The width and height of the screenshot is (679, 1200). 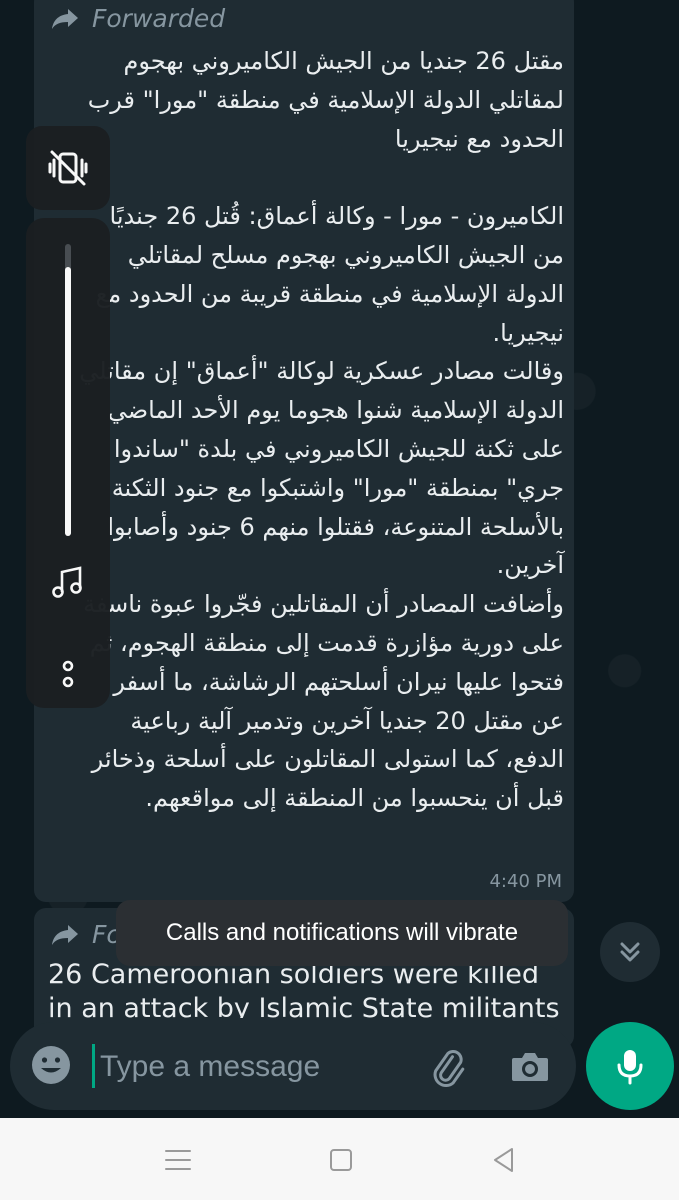 I want to click on home-icon, so click(x=341, y=1160).